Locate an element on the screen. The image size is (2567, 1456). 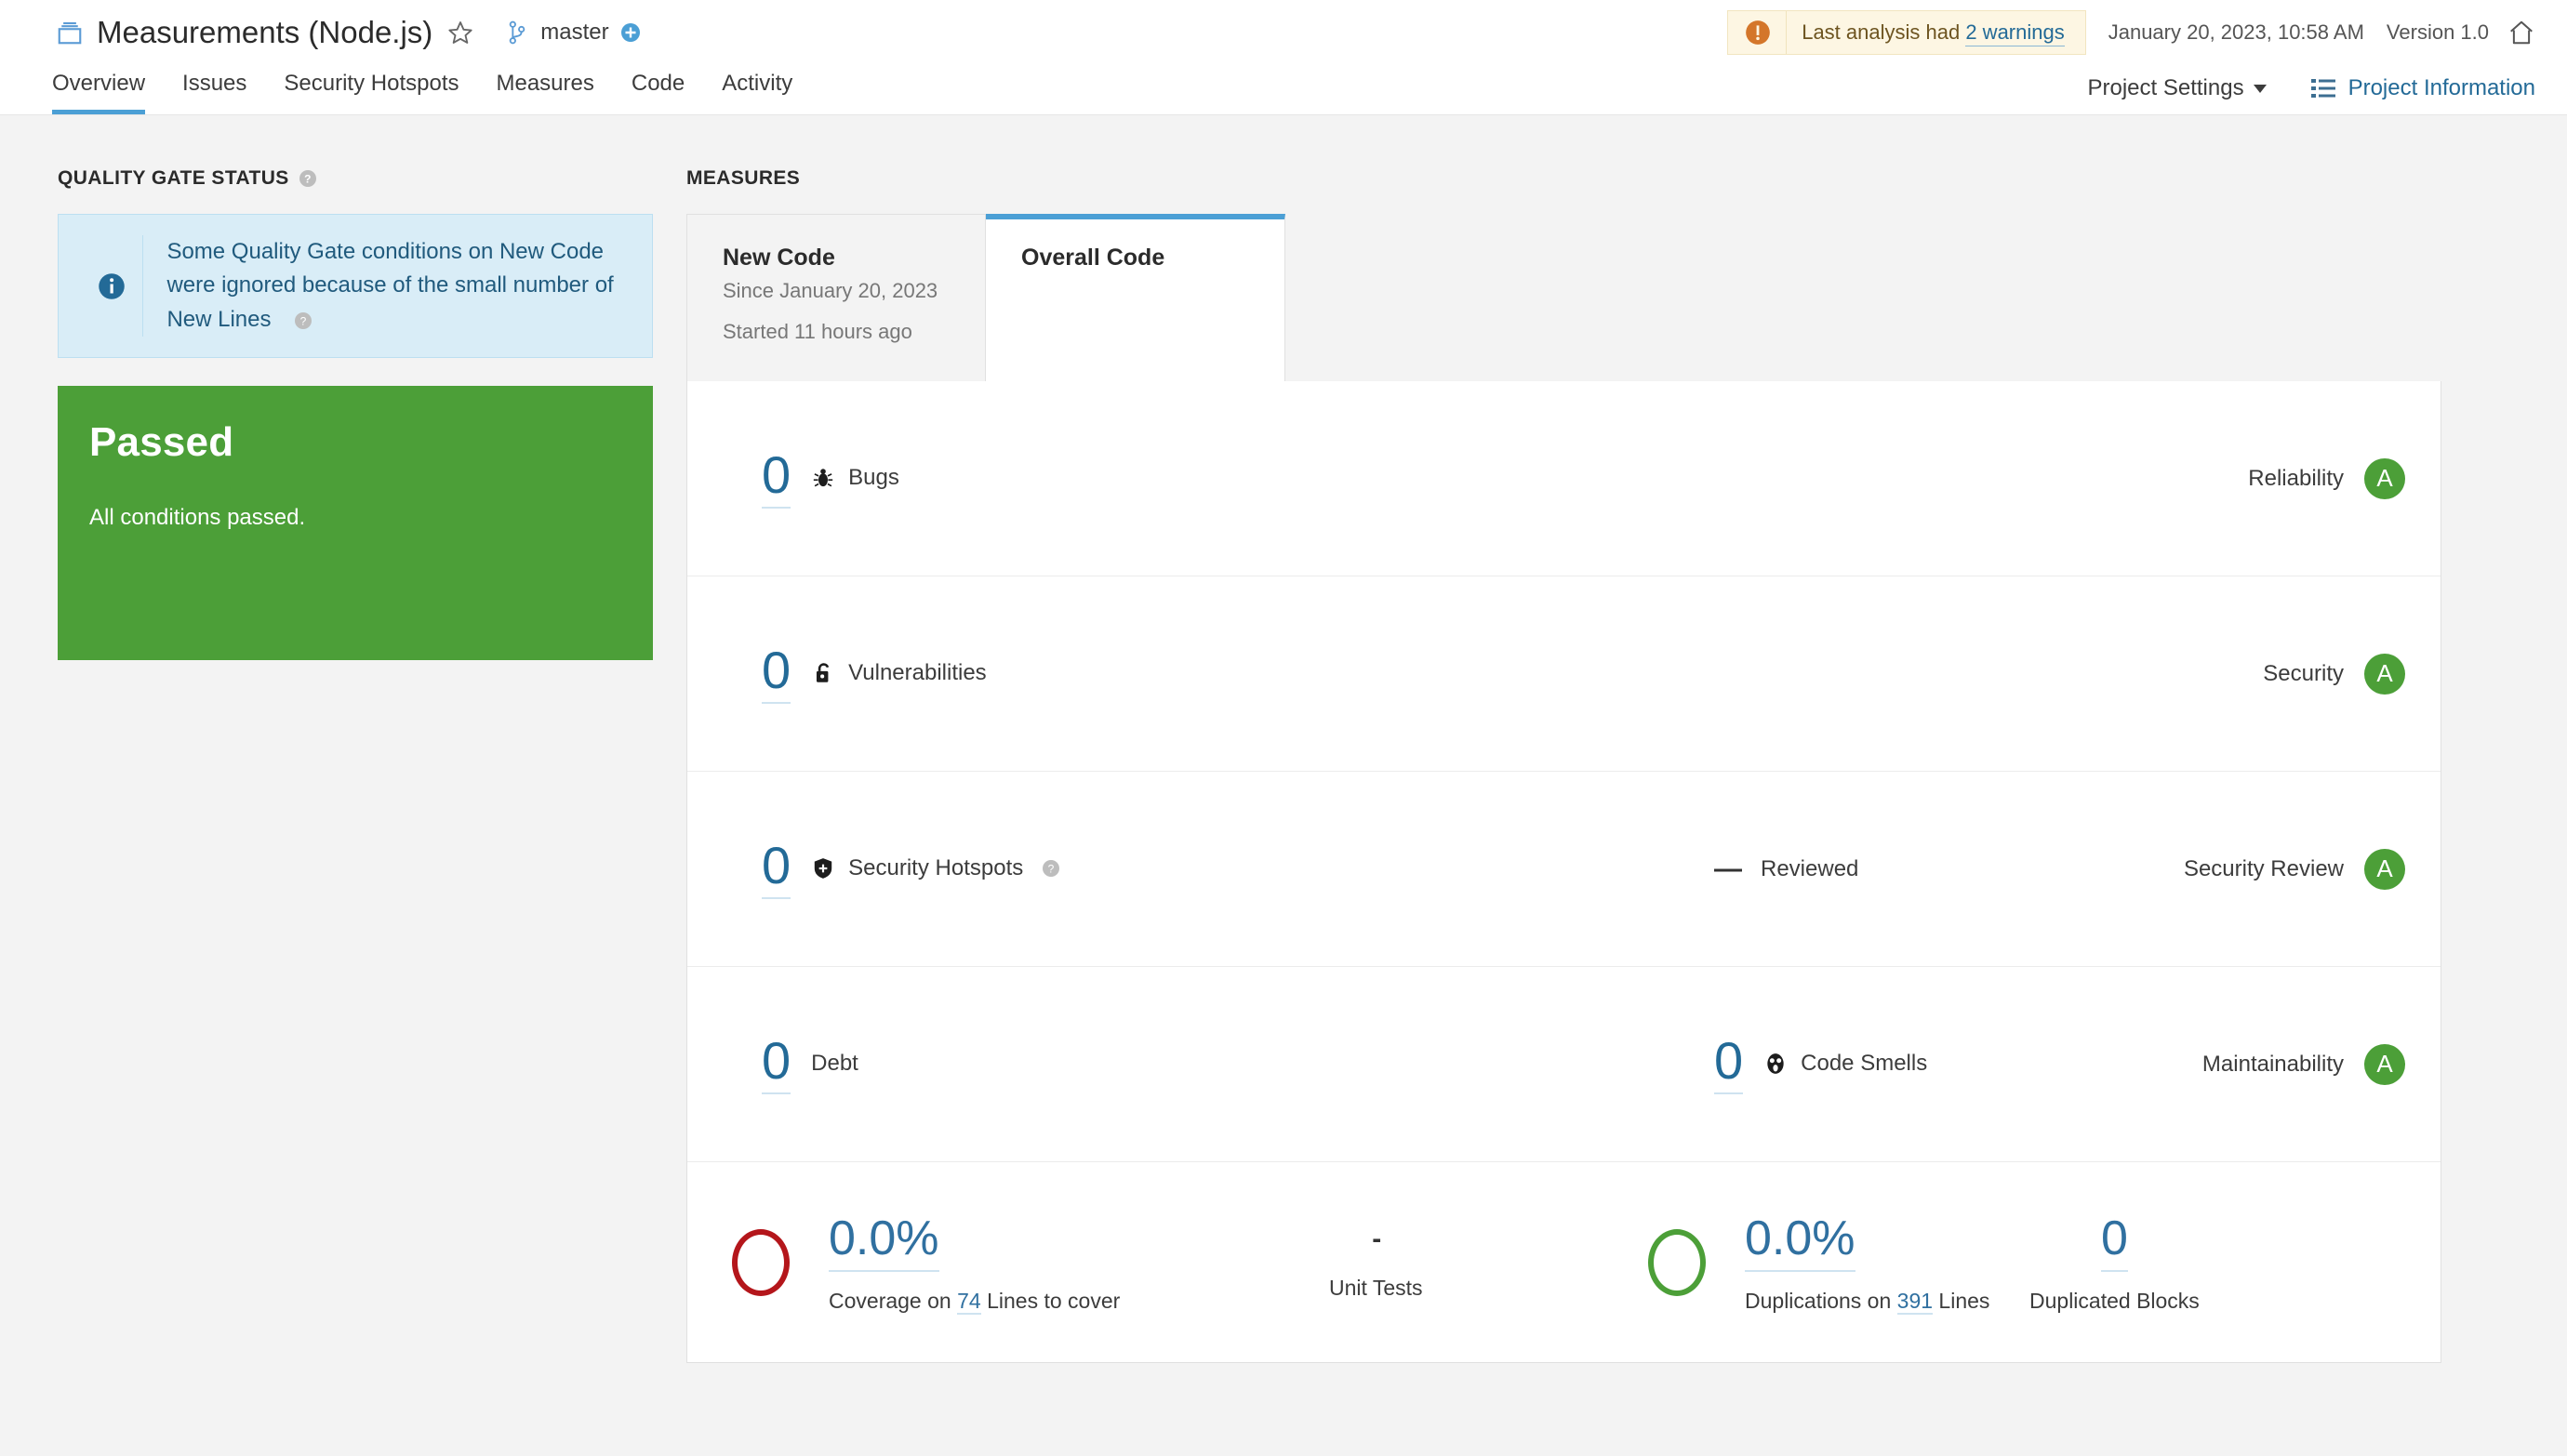
unit-tests-value: - is located at coordinates (1376, 1239).